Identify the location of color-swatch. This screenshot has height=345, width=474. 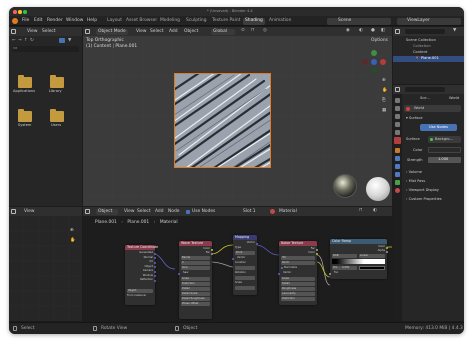
(444, 150).